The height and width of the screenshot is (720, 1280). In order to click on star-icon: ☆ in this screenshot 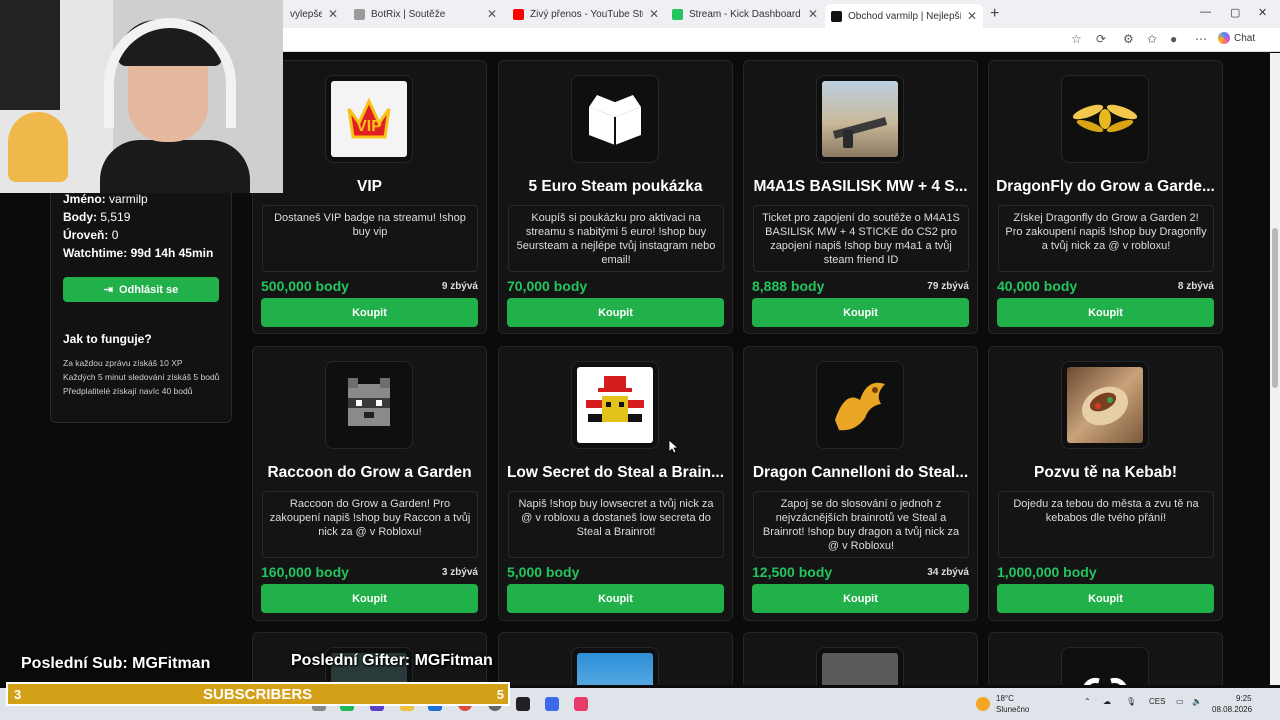, I will do `click(1076, 39)`.